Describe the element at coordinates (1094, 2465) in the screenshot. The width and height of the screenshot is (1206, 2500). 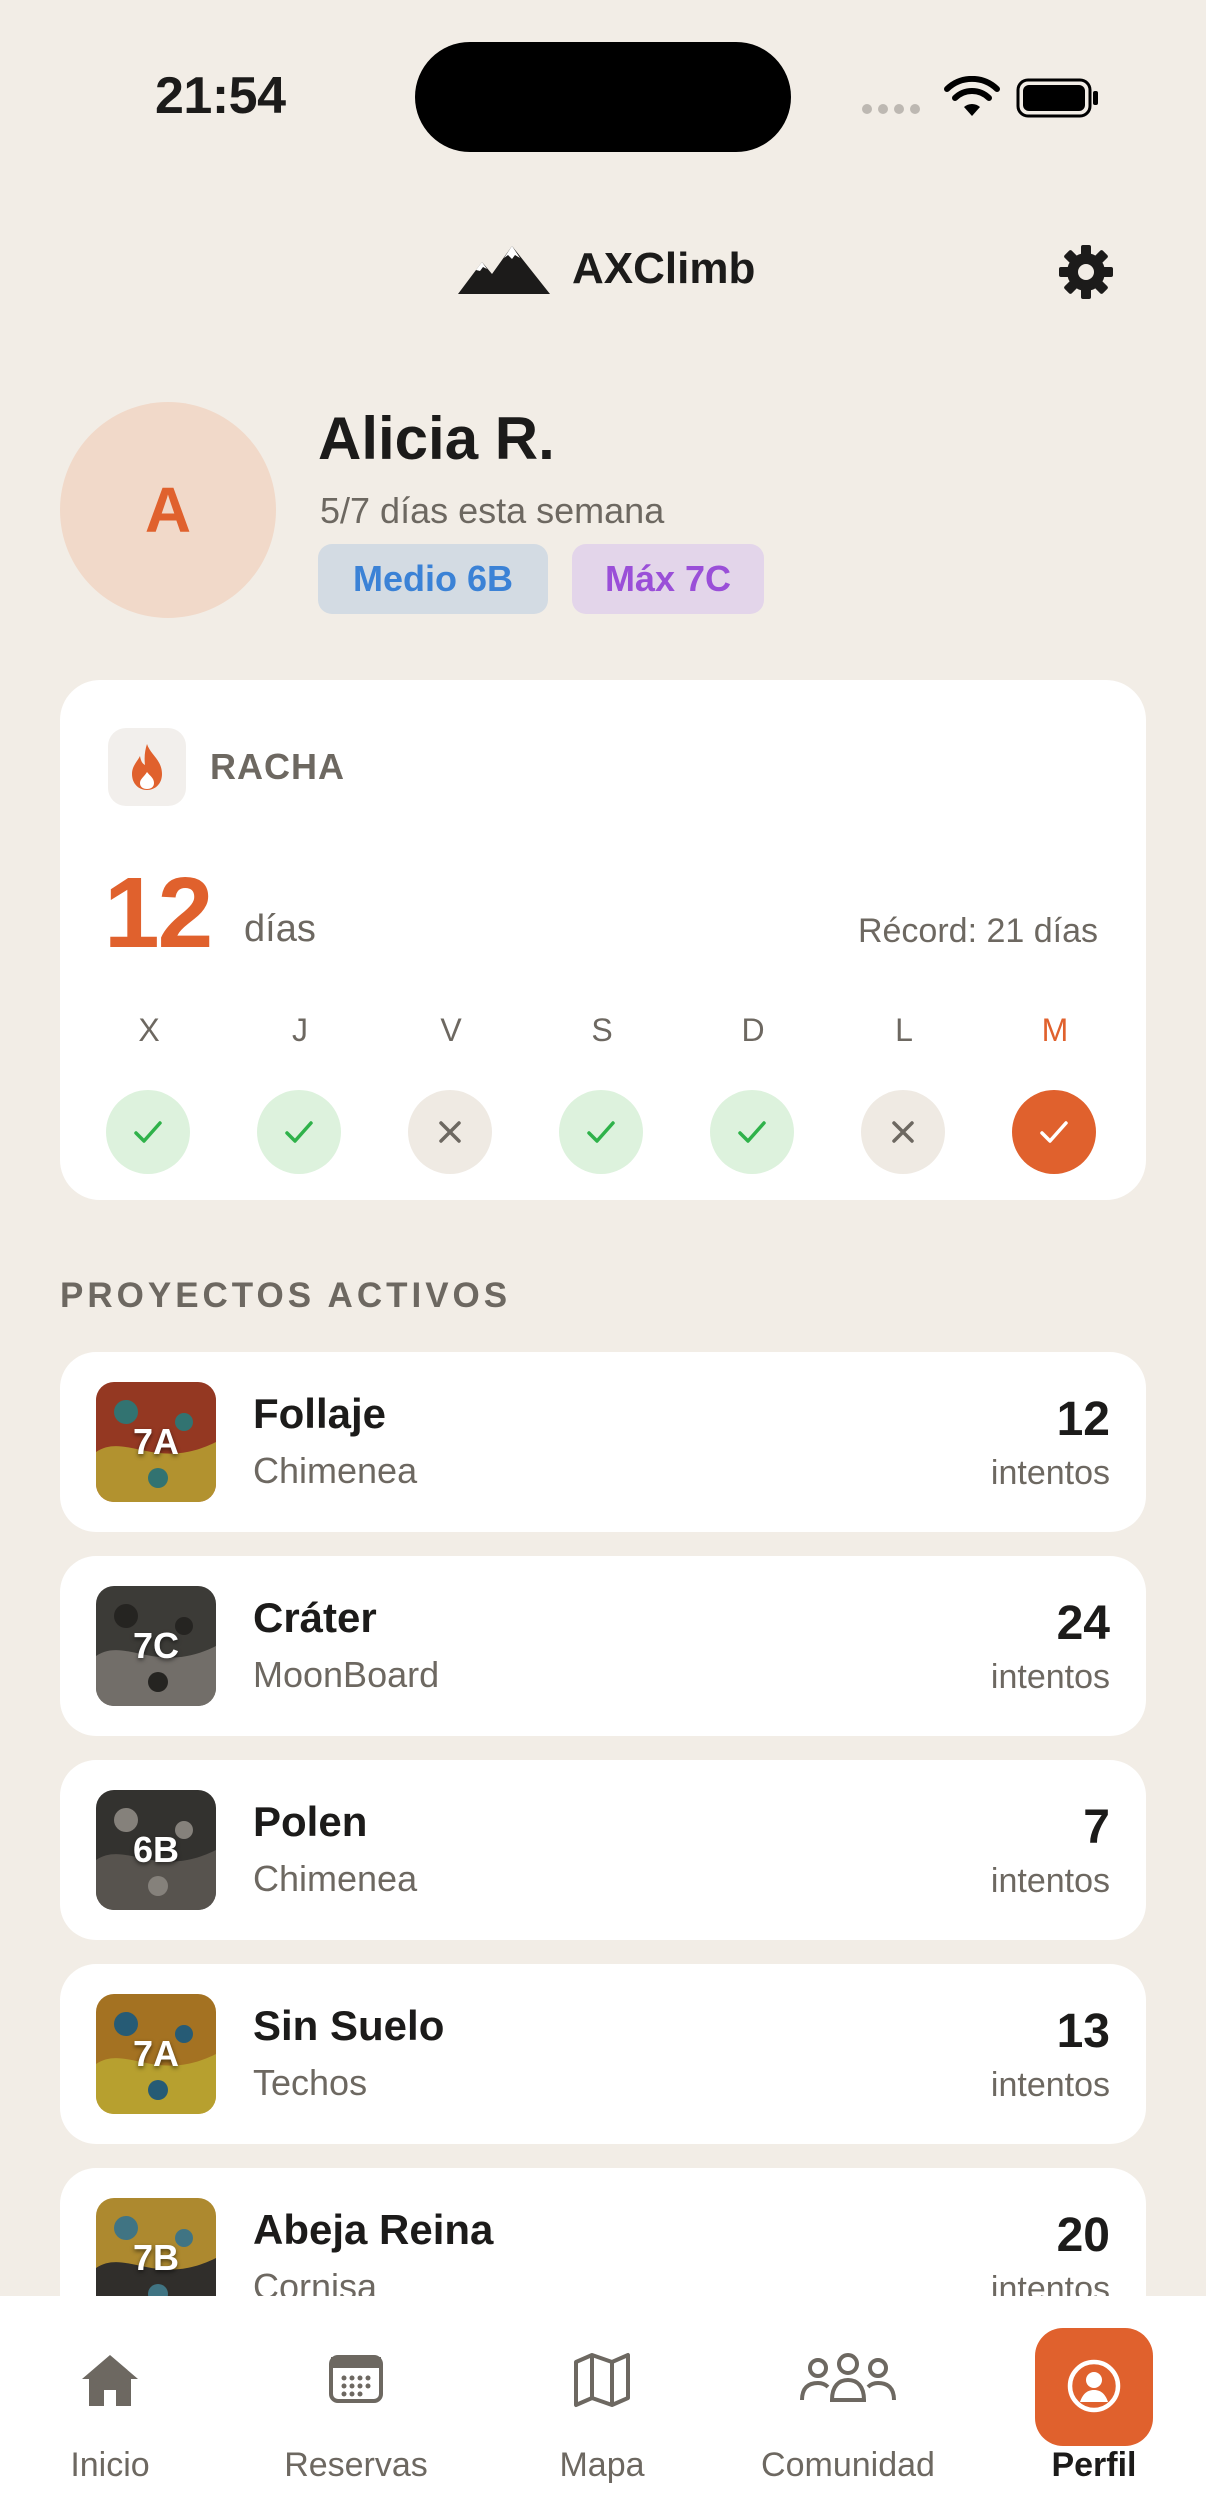
I see `tab-label: Perfil` at that location.